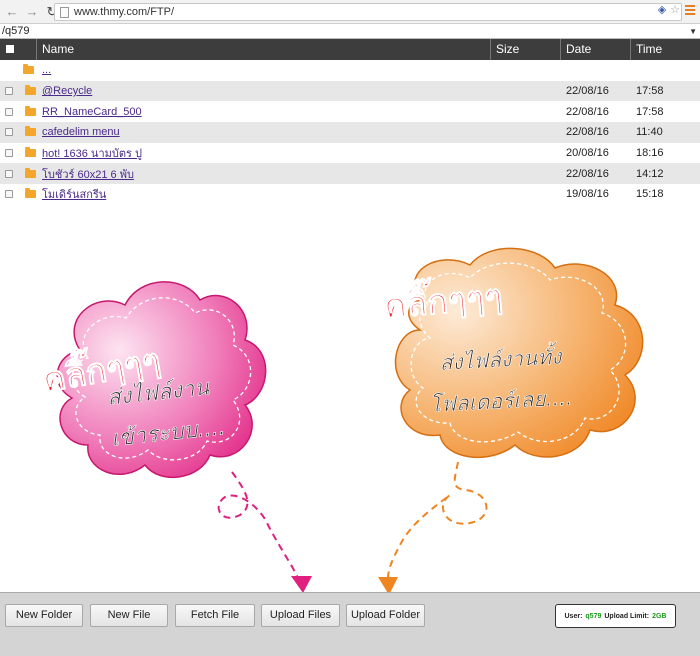 The width and height of the screenshot is (700, 656). I want to click on fetch-file-button: Fetch File, so click(215, 615).